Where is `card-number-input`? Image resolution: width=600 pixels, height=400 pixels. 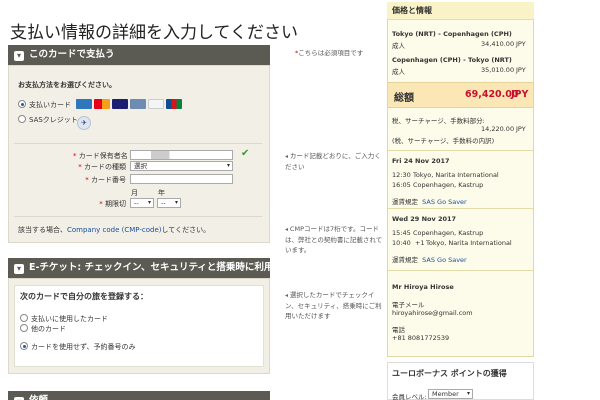
card-number-input is located at coordinates (181, 179).